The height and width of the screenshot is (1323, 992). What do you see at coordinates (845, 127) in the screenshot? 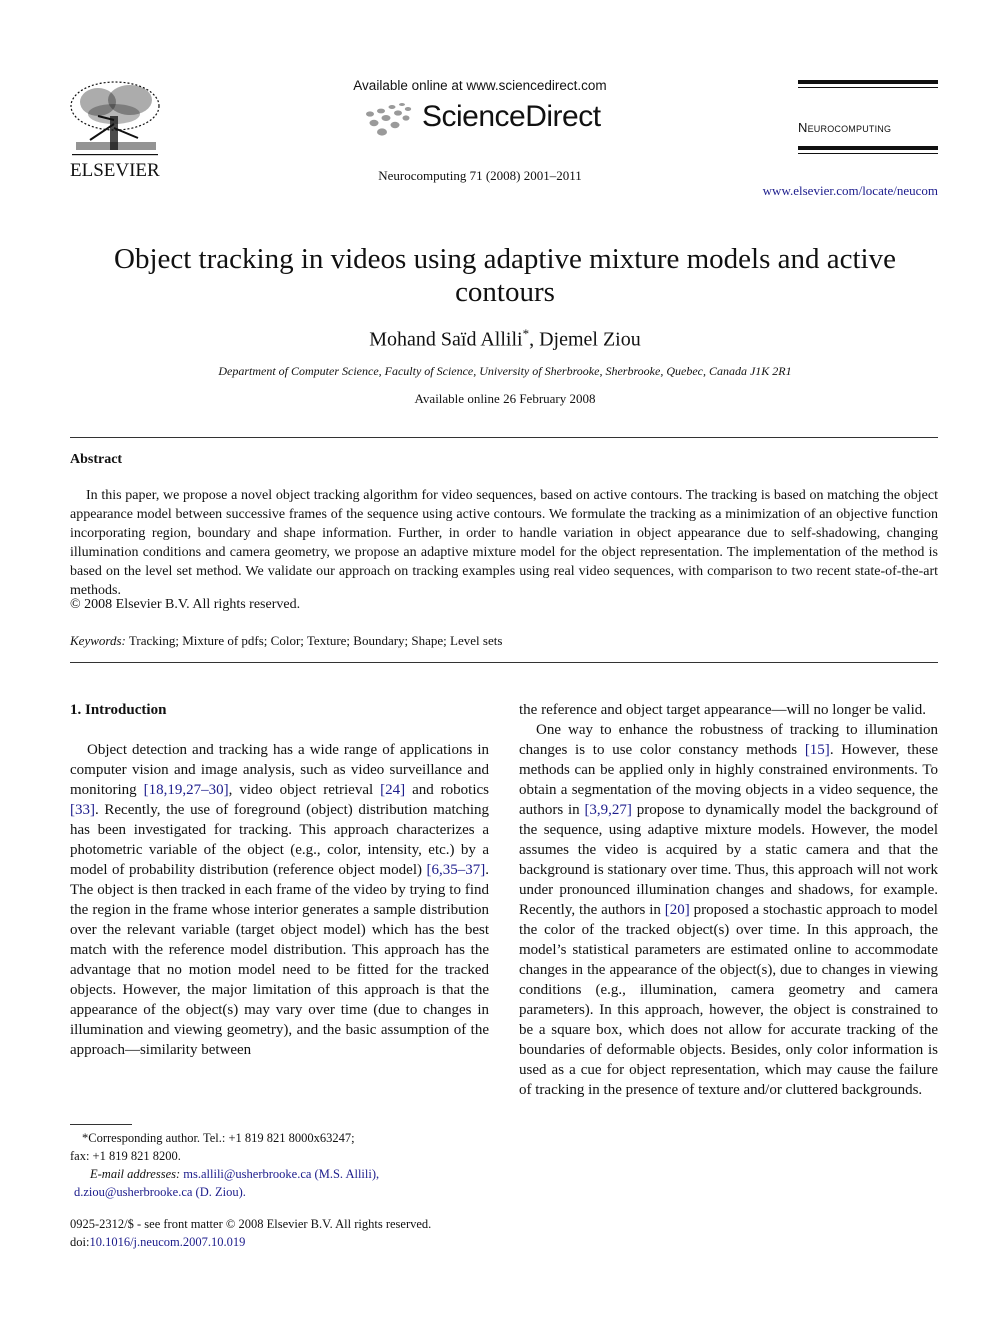
I see `journal-name: Neurocomputing` at bounding box center [845, 127].